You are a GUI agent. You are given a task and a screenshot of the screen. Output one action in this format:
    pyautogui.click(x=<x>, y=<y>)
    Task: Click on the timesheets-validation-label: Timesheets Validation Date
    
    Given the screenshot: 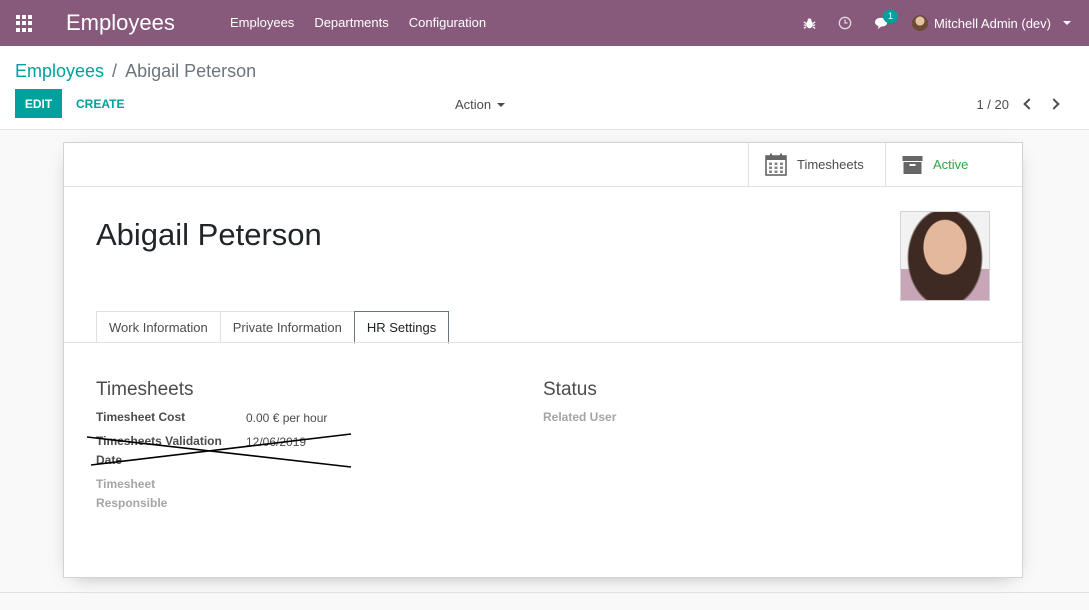 What is the action you would take?
    pyautogui.click(x=159, y=451)
    